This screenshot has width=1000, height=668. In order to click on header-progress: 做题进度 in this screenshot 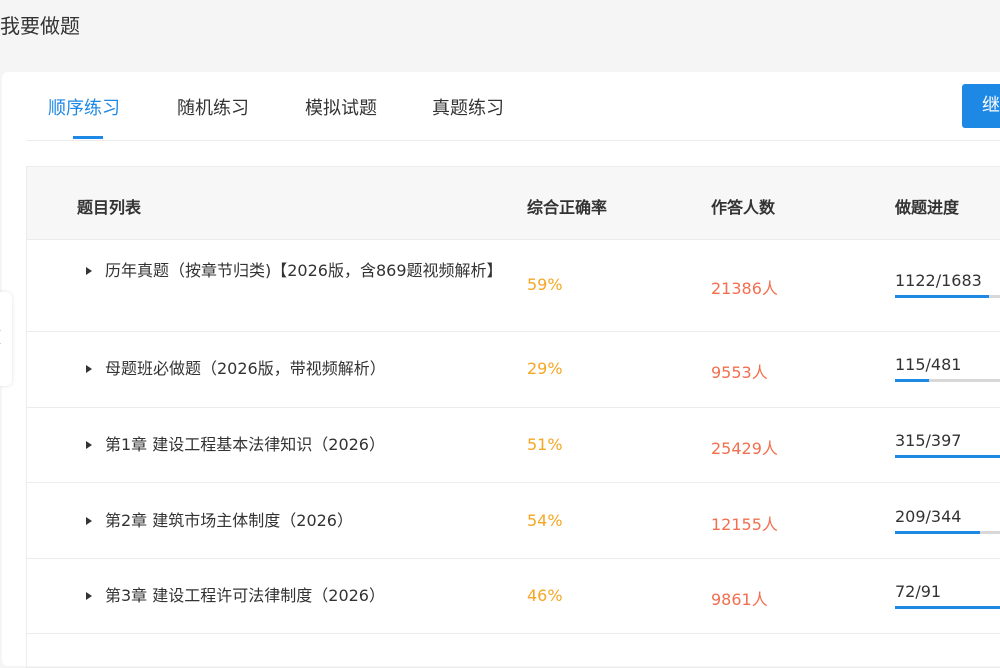, I will do `click(927, 207)`.